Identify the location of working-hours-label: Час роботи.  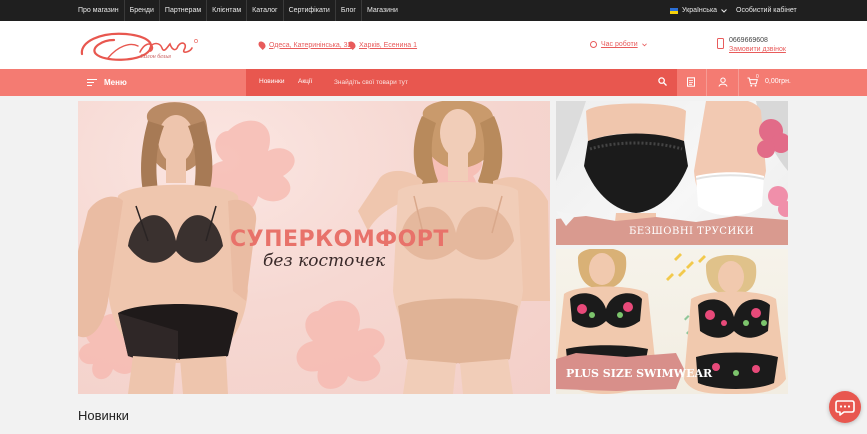
(619, 44).